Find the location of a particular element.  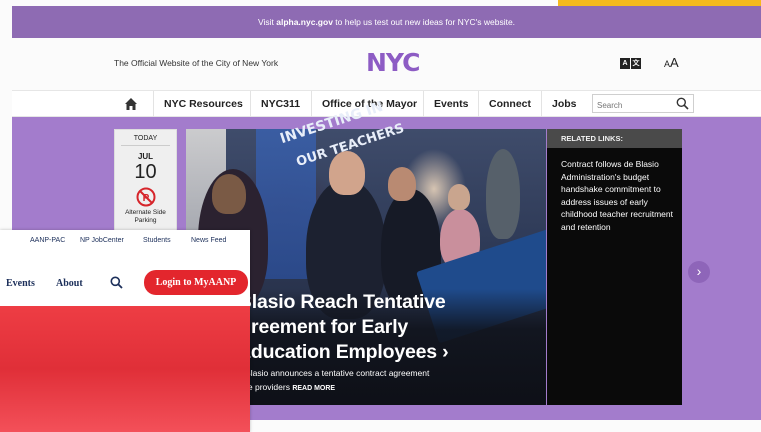

news-feed-link: News Feed is located at coordinates (208, 240).